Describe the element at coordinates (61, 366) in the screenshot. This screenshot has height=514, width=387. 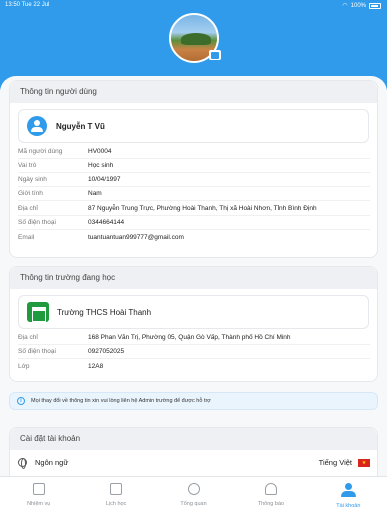
I see `school-field-class: Lớp 12A8` at that location.